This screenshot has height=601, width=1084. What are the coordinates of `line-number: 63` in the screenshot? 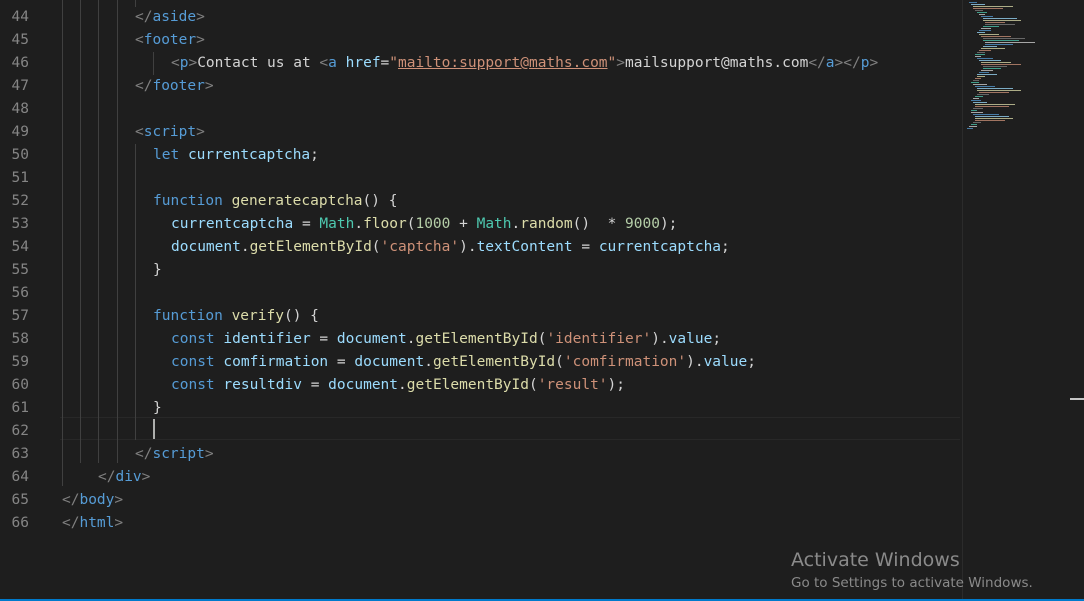 It's located at (20, 454).